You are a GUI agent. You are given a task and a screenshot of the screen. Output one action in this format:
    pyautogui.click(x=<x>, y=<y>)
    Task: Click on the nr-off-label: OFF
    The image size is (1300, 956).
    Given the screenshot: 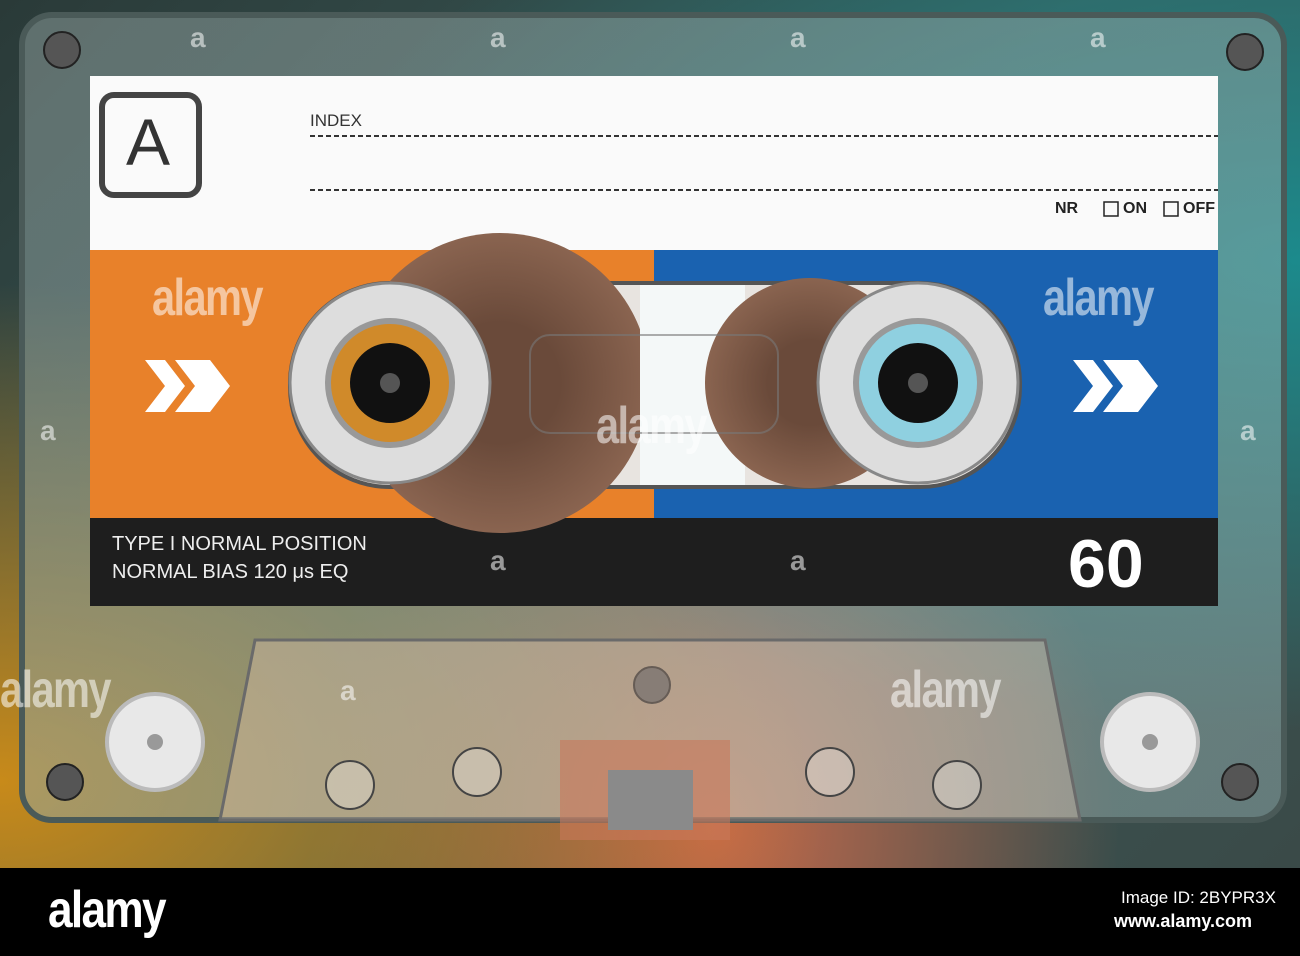 What is the action you would take?
    pyautogui.click(x=1199, y=208)
    